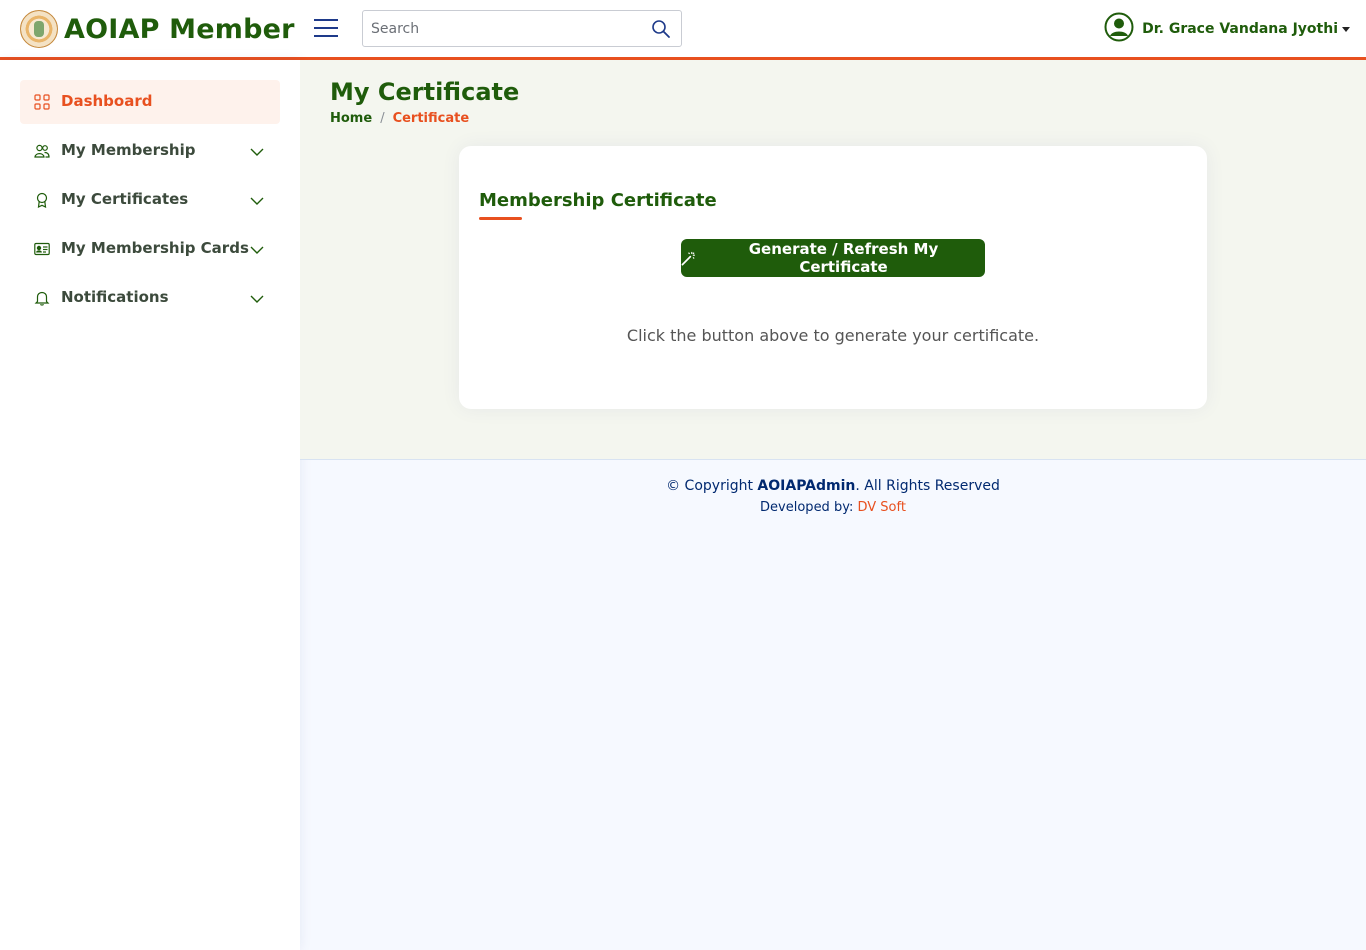 This screenshot has width=1366, height=950. Describe the element at coordinates (179, 29) in the screenshot. I see `app-title: AOIAP Member` at that location.